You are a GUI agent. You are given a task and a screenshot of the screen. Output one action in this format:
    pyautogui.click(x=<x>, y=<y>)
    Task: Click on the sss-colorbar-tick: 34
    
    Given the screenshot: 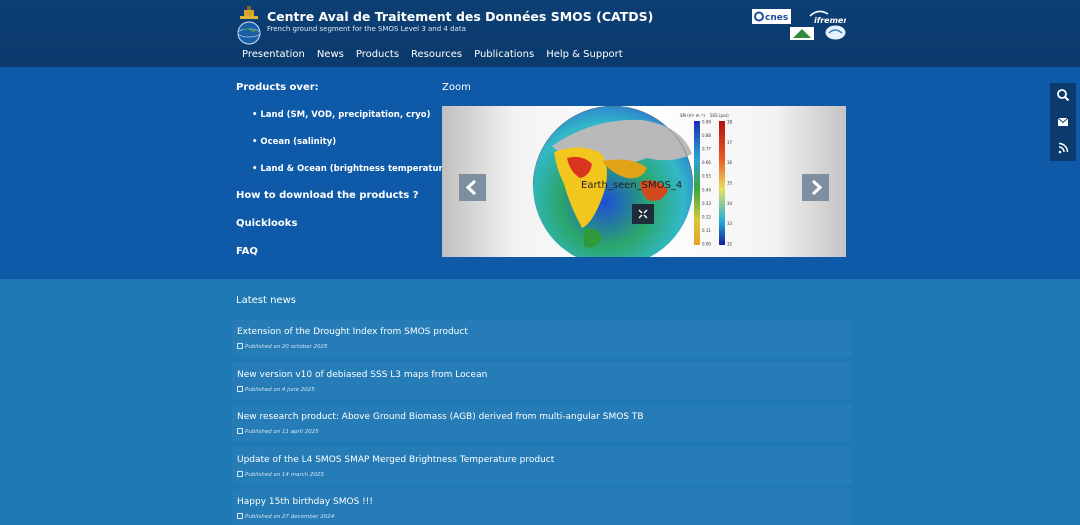 What is the action you would take?
    pyautogui.click(x=730, y=203)
    